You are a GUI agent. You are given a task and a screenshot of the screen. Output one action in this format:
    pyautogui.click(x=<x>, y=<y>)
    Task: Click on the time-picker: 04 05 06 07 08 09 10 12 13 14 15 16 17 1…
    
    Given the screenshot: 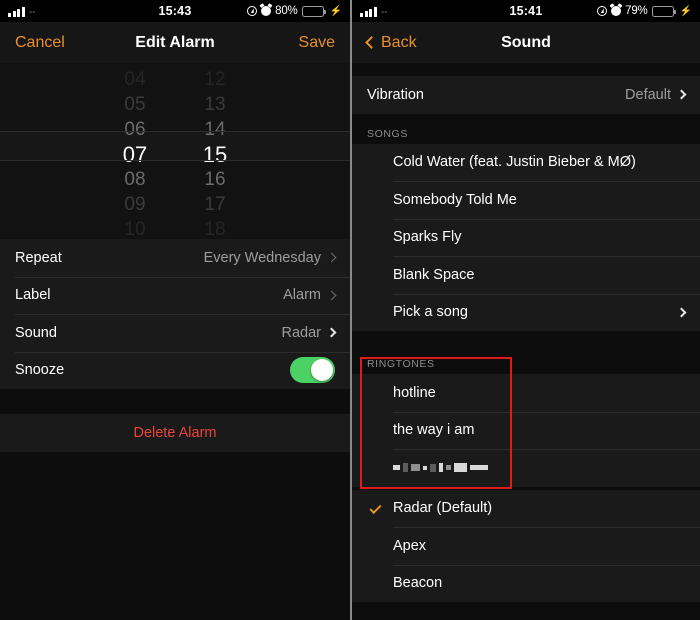 What is the action you would take?
    pyautogui.click(x=175, y=151)
    